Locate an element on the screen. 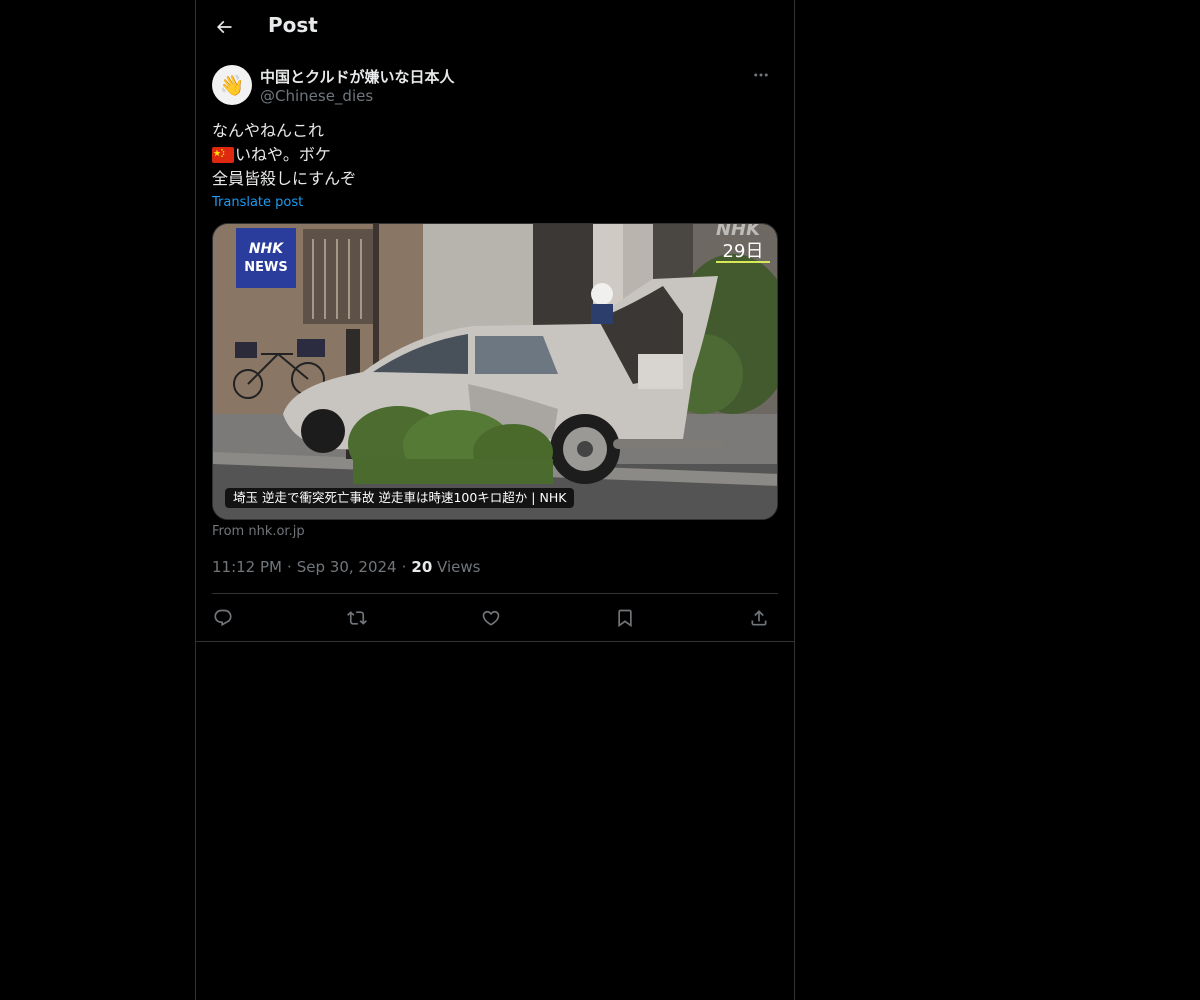  card-caption: 埼玉 逆走で衝突死亡事故 逆走車は時速100キロ超か | NHK is located at coordinates (400, 498).